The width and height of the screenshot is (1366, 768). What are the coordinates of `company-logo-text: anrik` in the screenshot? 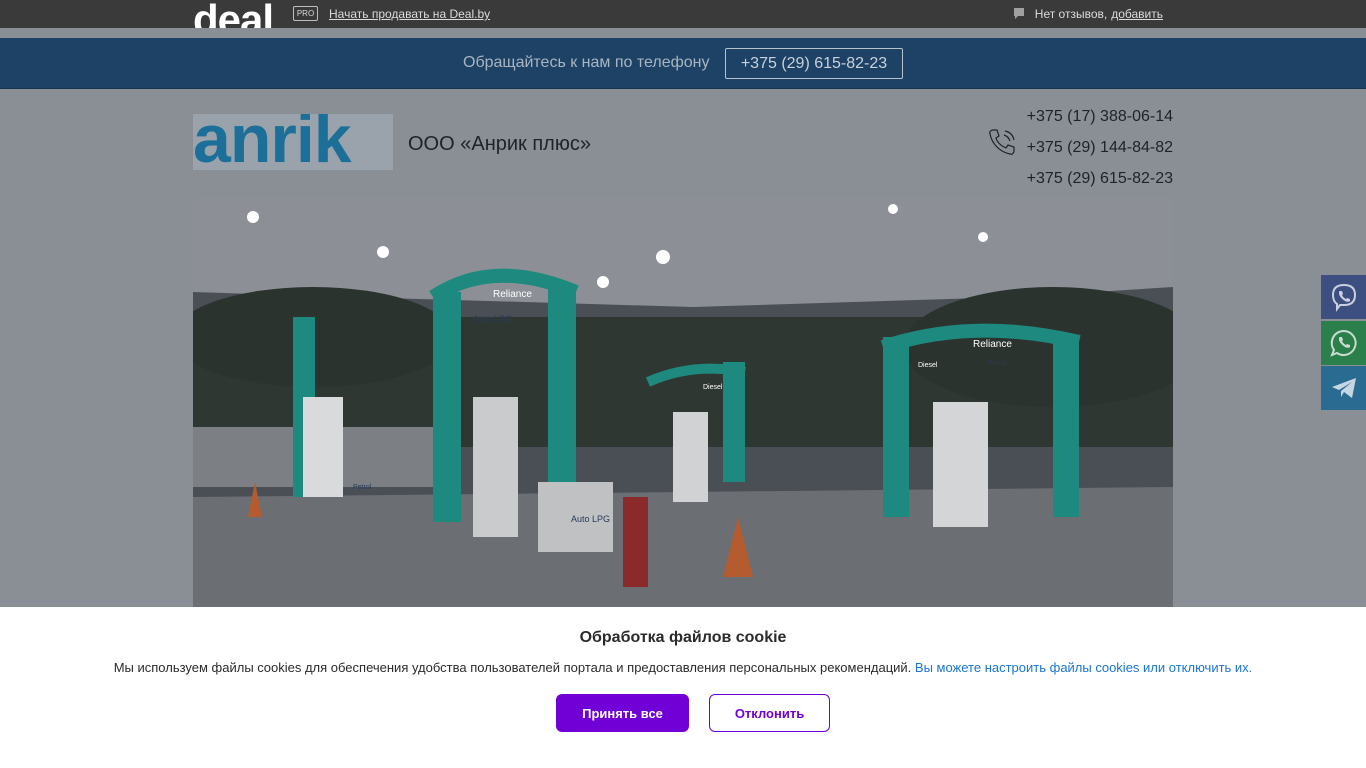 It's located at (272, 142).